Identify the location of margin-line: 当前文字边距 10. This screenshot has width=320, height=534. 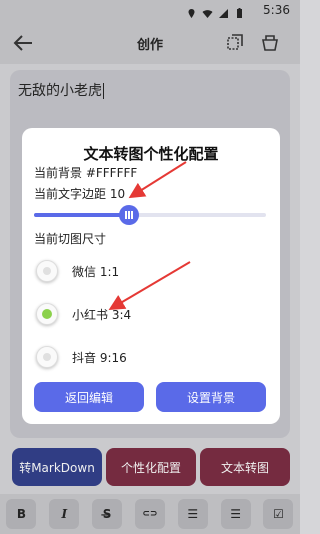
(80, 194).